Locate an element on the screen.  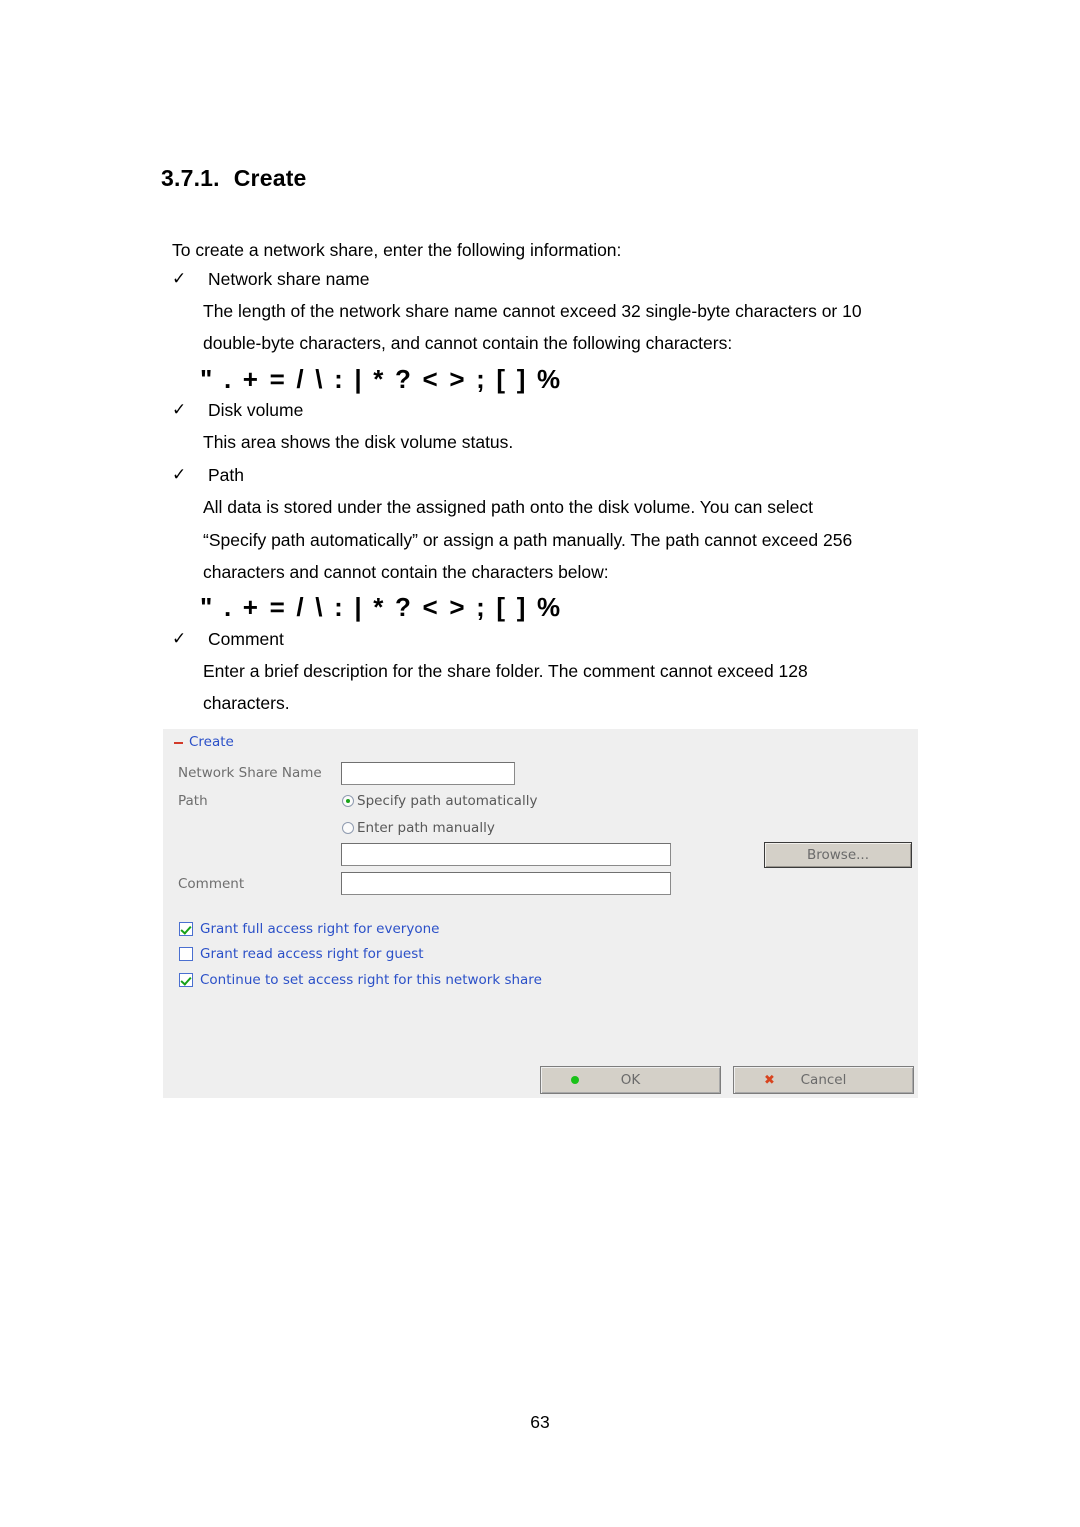
ok-button-label: OK is located at coordinates (630, 1080).